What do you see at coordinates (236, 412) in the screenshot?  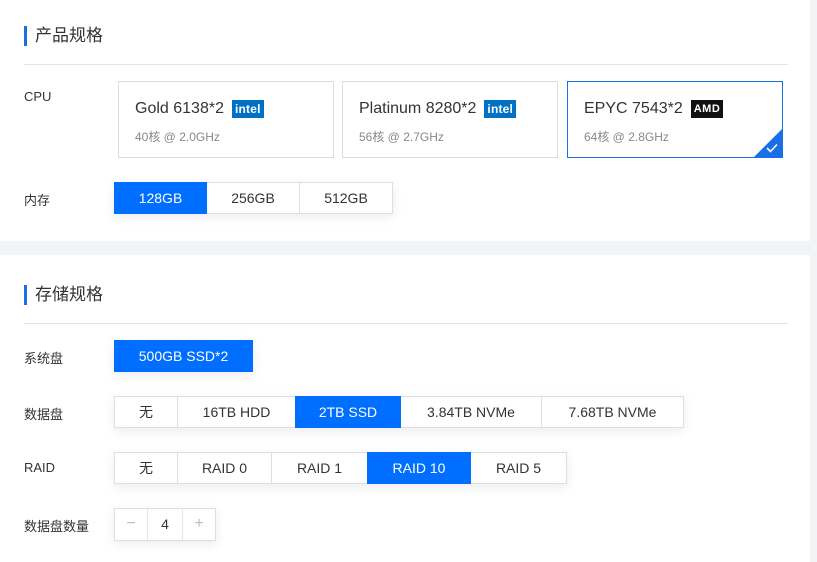 I see `data-disk-option-16tb-hdd: 16TB HDD` at bounding box center [236, 412].